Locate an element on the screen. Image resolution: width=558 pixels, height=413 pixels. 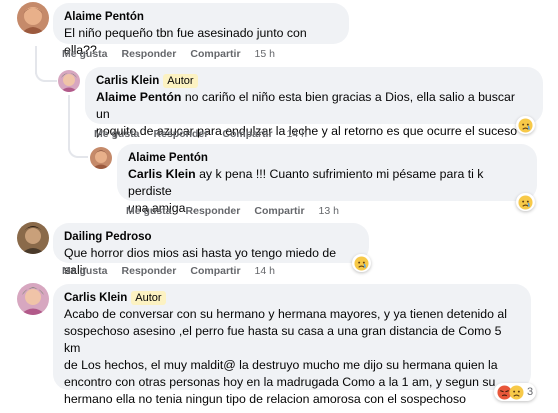
mention: Carlis Klein is located at coordinates (162, 174).